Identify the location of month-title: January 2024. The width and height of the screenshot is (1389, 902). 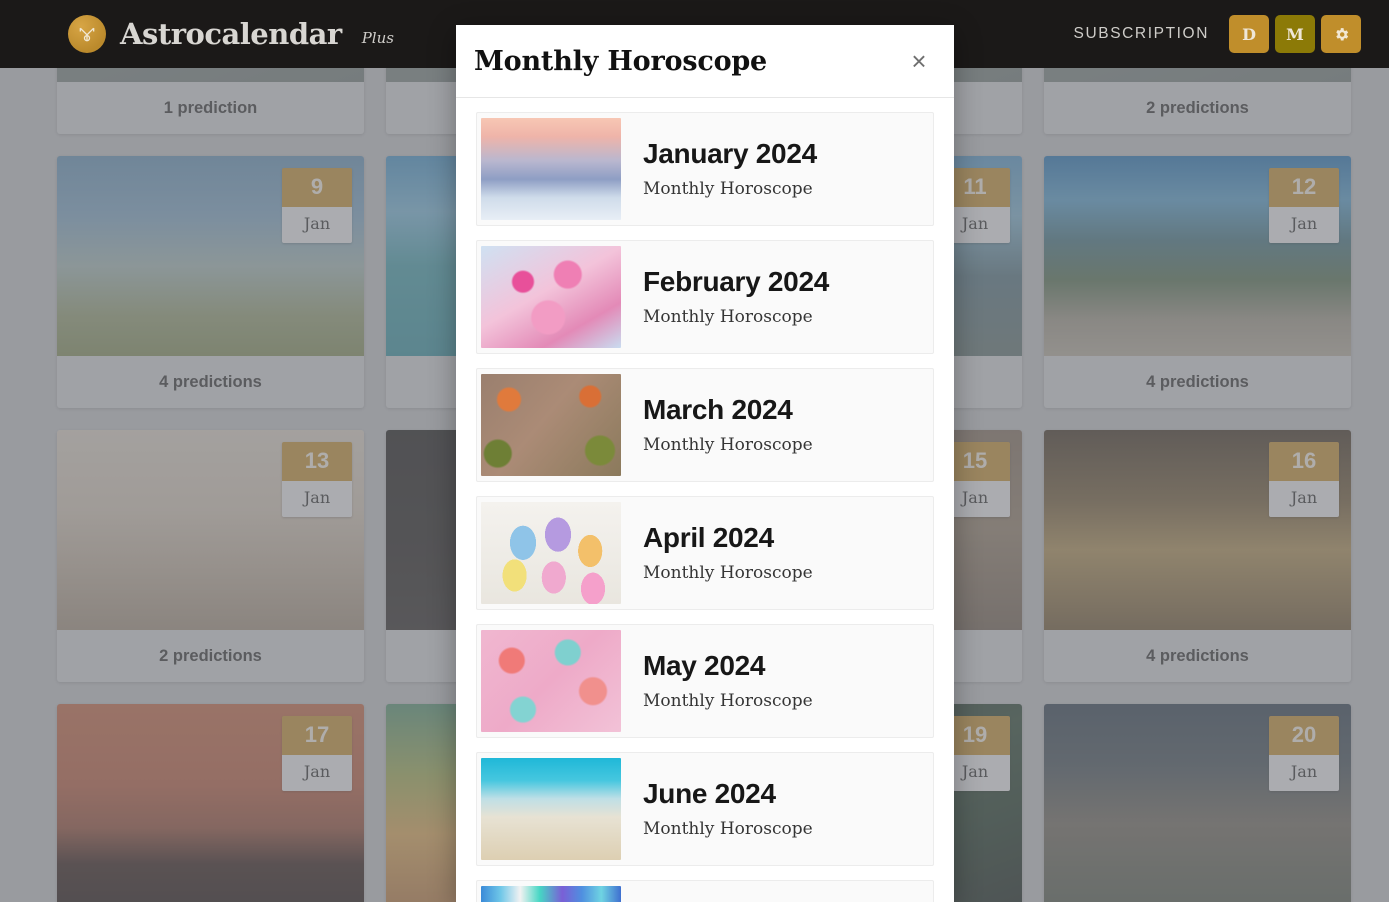
(730, 153).